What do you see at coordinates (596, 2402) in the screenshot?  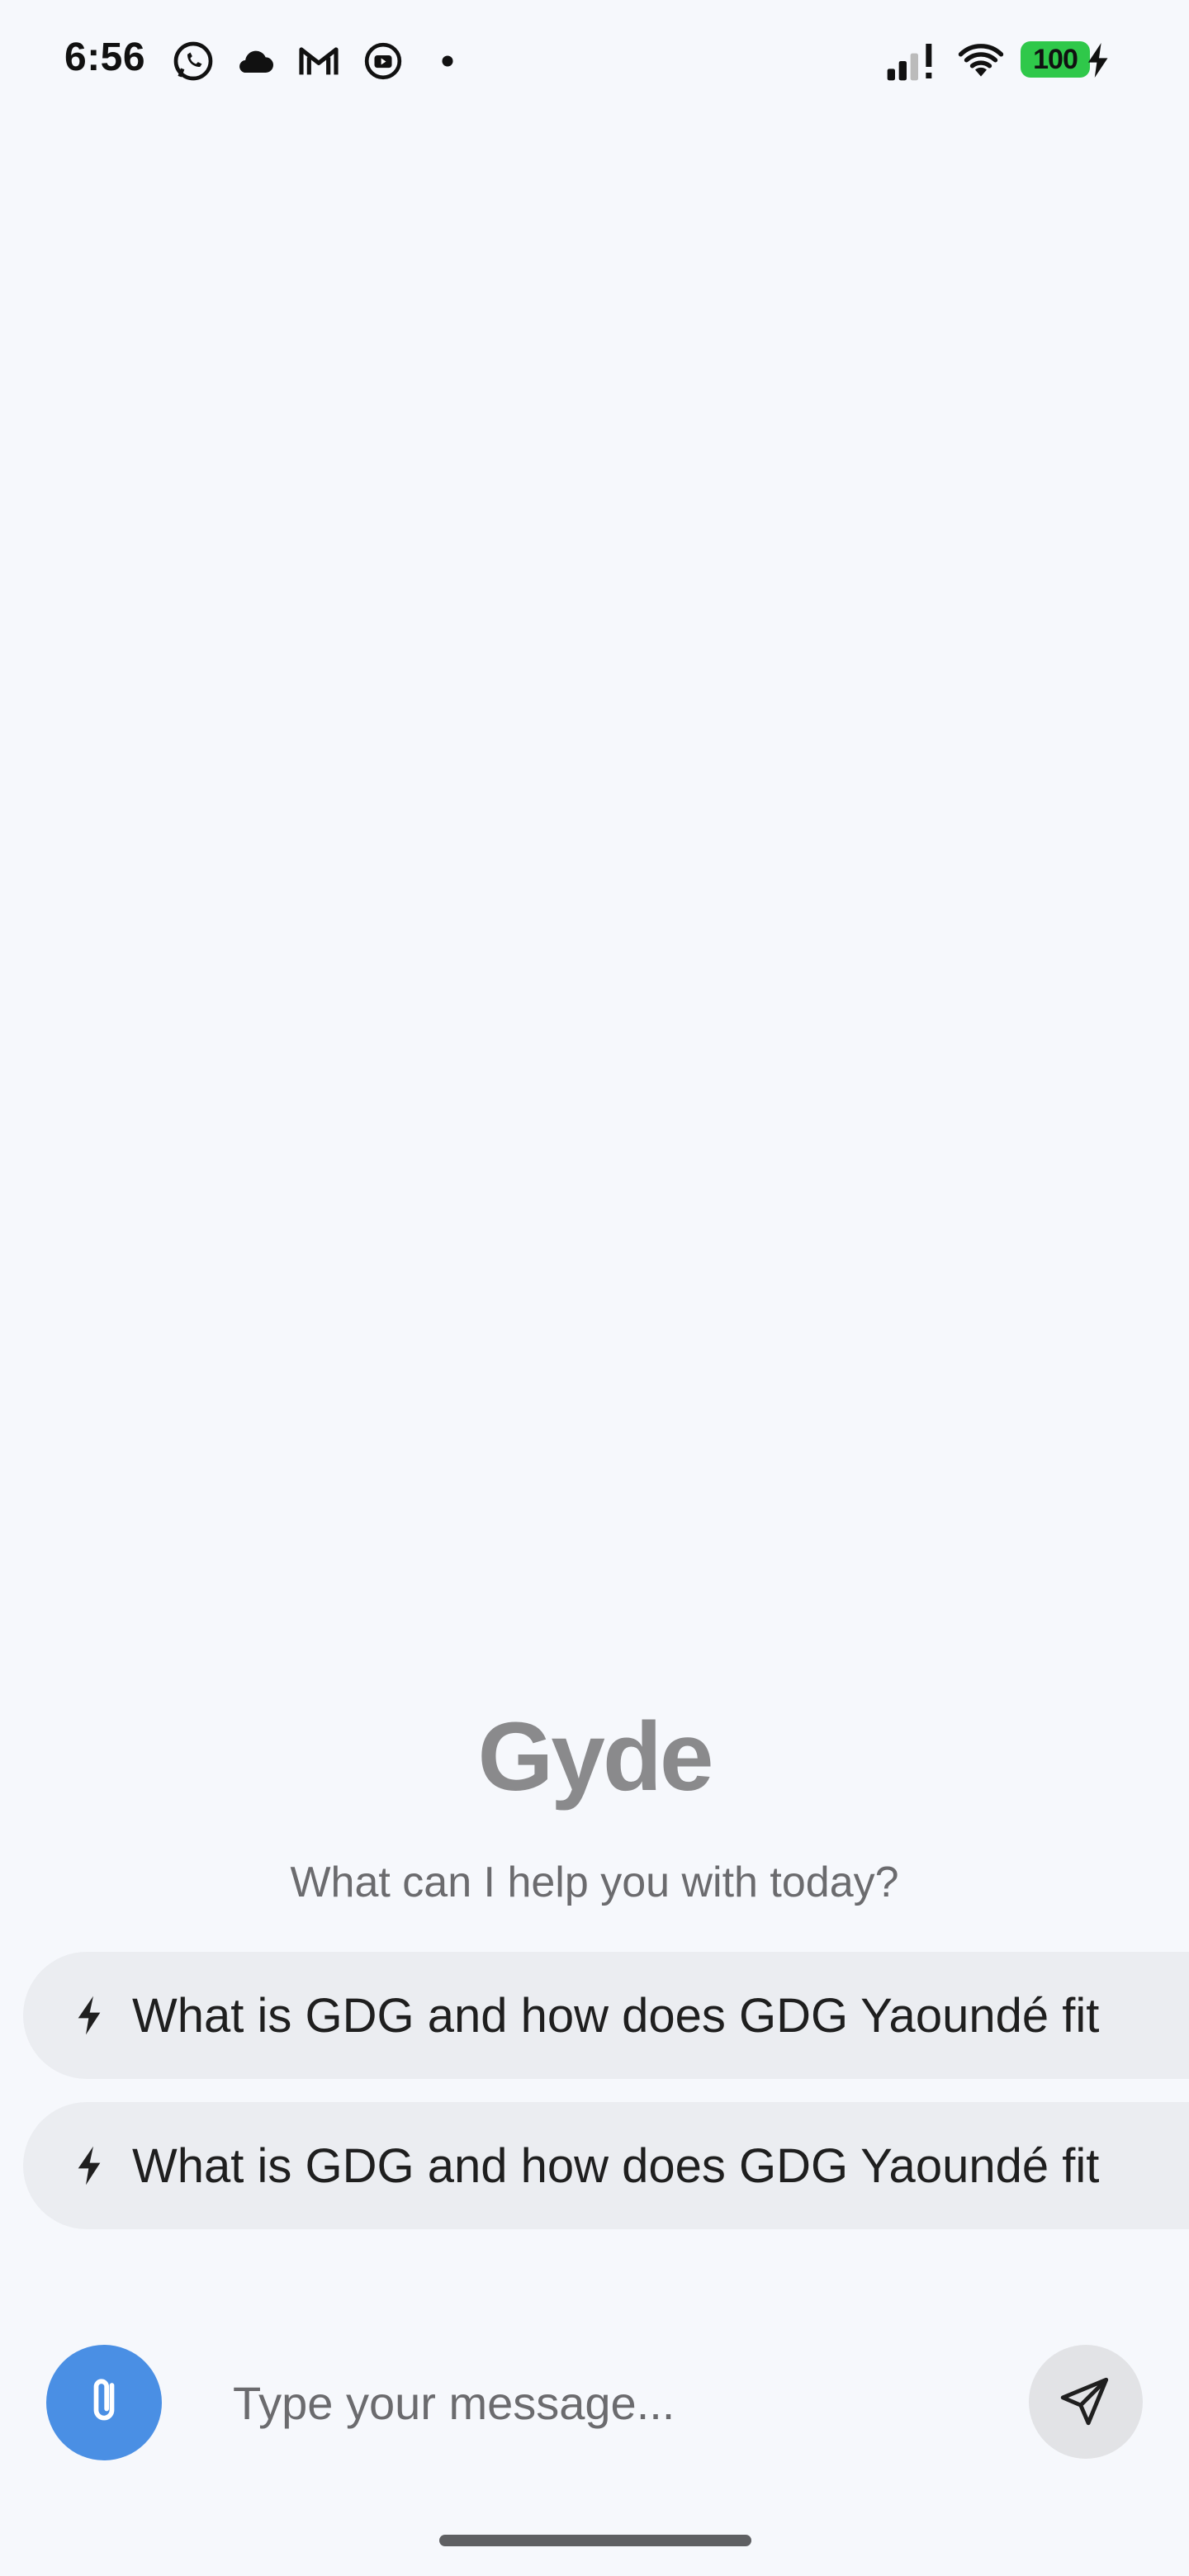 I see `message-input` at bounding box center [596, 2402].